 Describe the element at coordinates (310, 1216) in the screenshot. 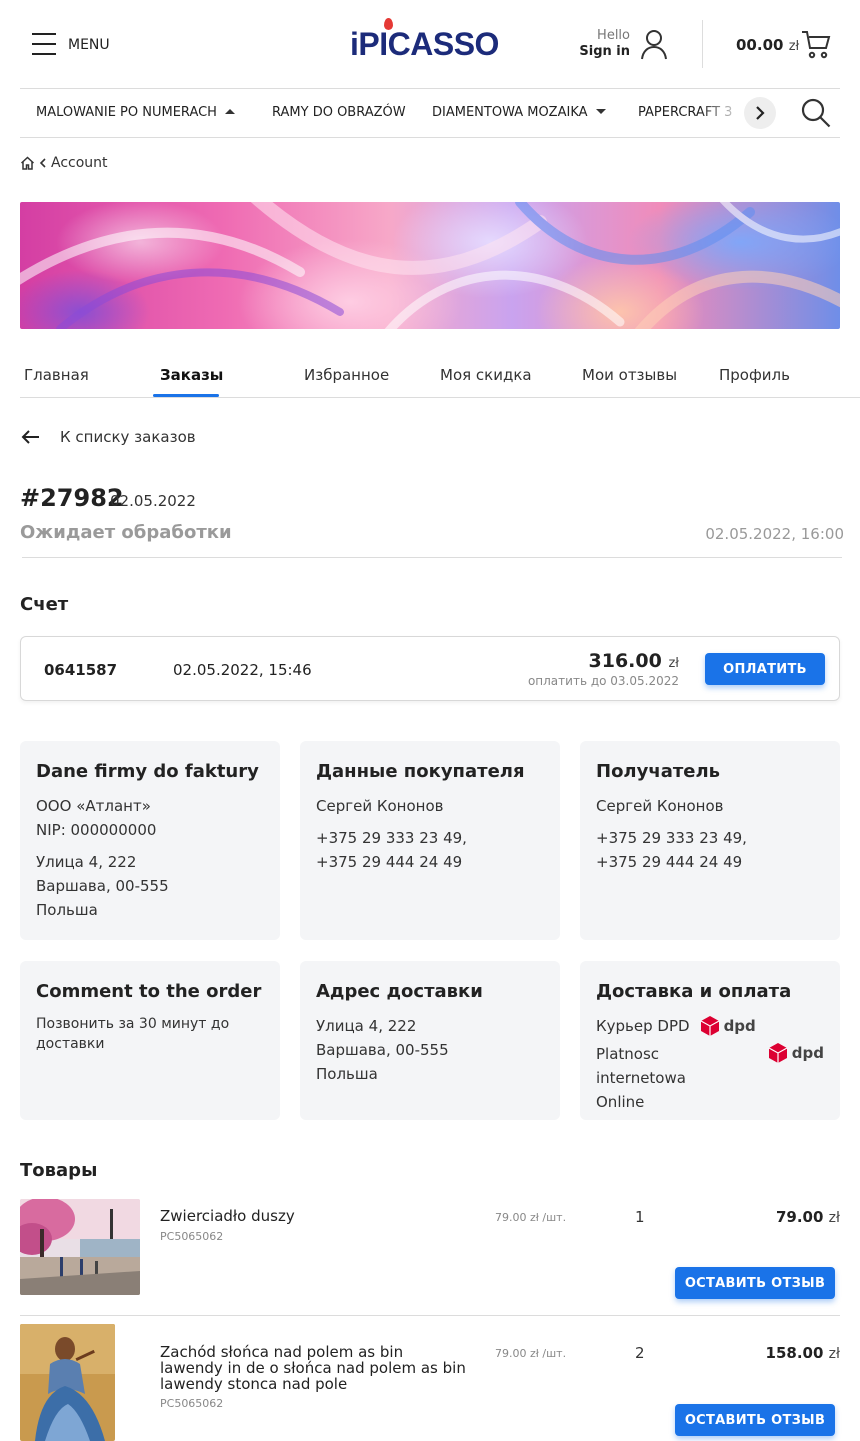

I see `product-name: Zwierciadło duszy` at that location.